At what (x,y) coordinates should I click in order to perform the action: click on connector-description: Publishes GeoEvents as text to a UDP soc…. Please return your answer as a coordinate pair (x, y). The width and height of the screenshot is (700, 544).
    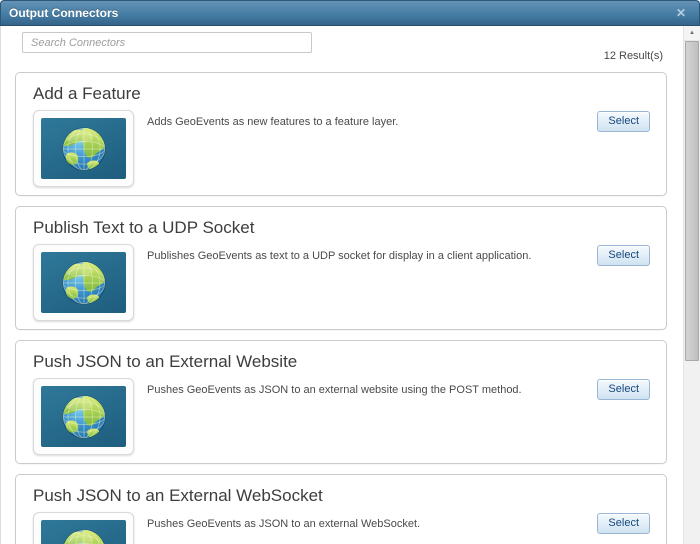
    Looking at the image, I should click on (339, 256).